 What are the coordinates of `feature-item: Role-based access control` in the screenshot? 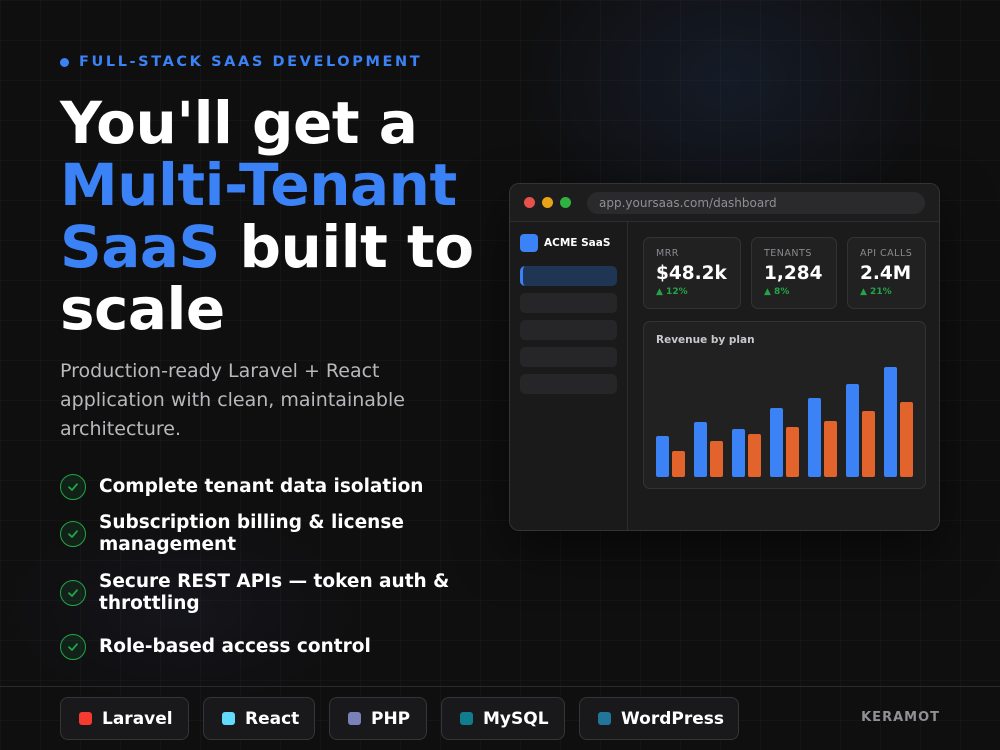 It's located at (269, 647).